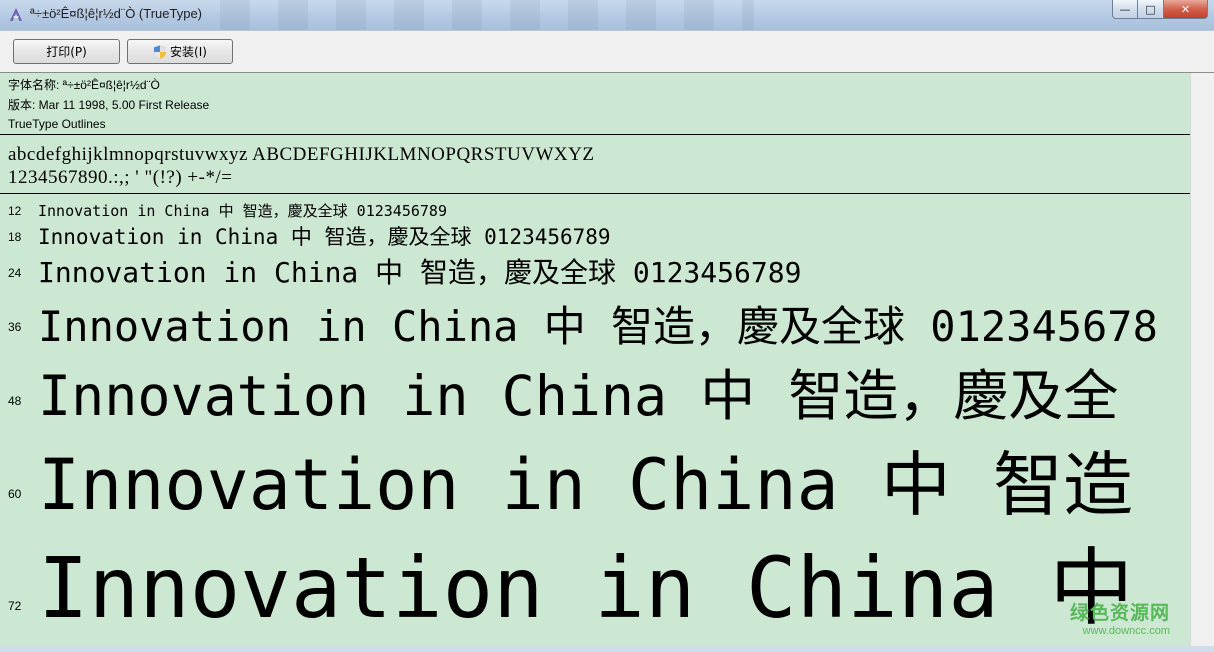 This screenshot has width=1214, height=652. I want to click on toolbar: 打印(P) 安装(I), so click(607, 51).